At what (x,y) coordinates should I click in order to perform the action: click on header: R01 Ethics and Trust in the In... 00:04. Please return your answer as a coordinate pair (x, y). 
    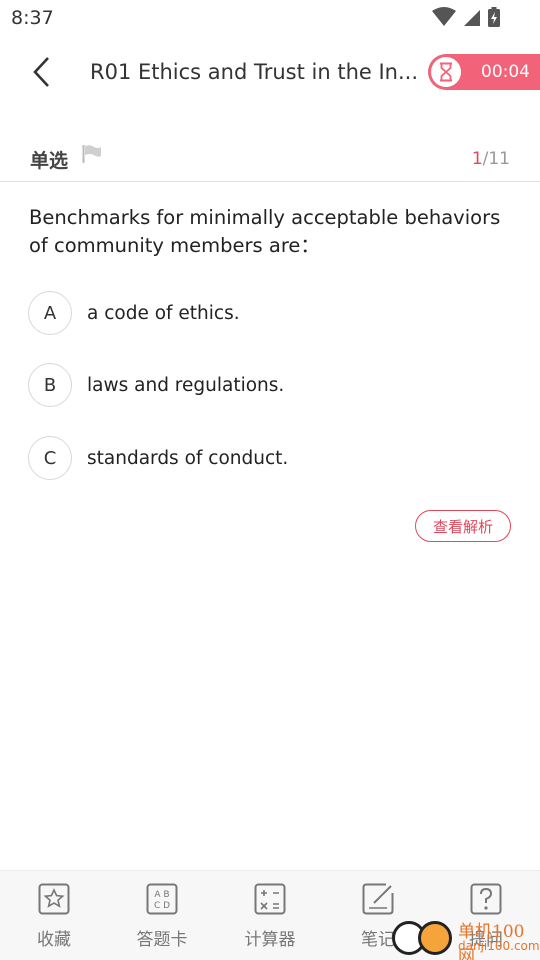
    Looking at the image, I should click on (270, 73).